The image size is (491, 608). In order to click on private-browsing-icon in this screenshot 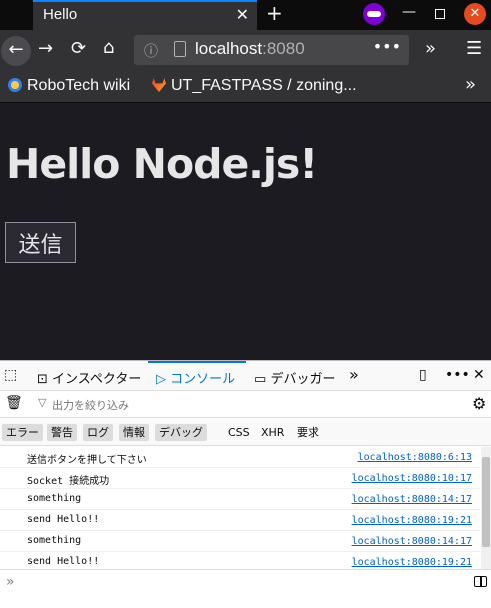, I will do `click(374, 14)`.